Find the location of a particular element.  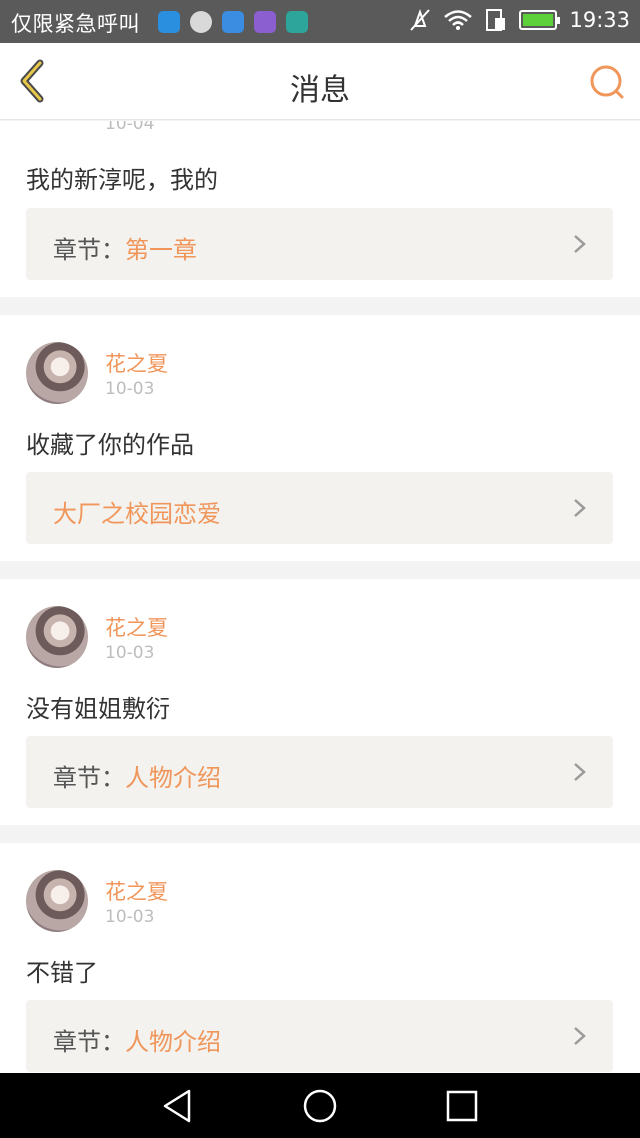

status-bar: 仅限紧急呼叫 19:33 is located at coordinates (320, 21).